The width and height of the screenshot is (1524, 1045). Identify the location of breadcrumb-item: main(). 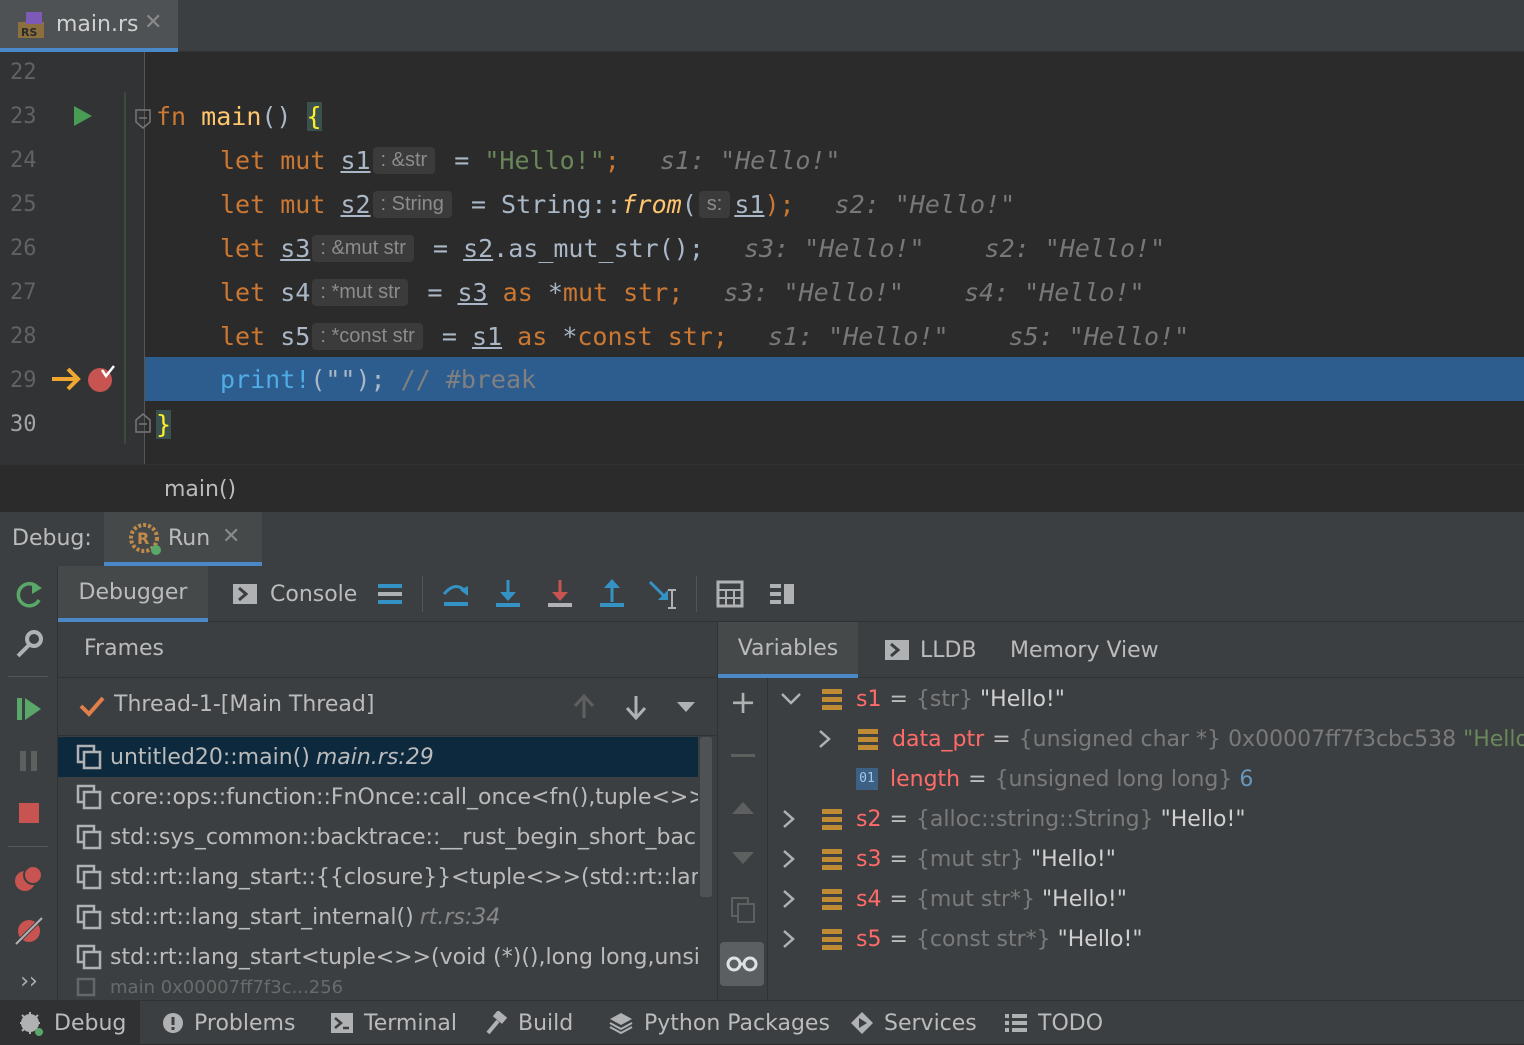
(200, 489).